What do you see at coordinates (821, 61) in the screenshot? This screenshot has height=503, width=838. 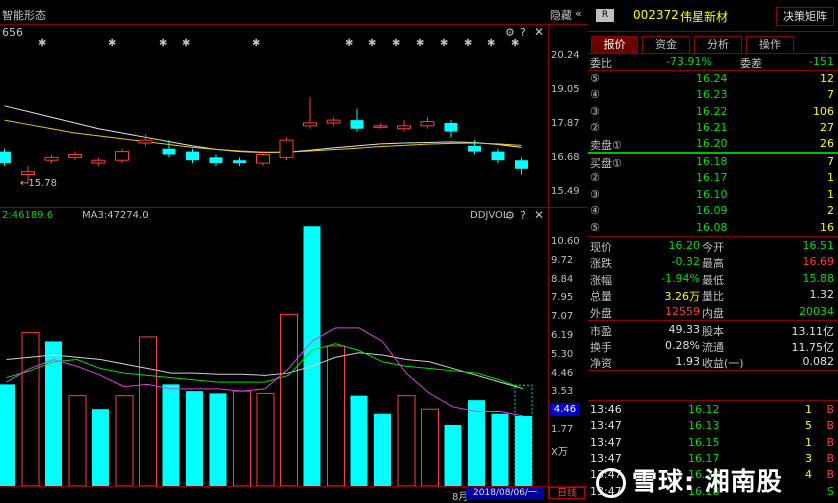 I see `weicha-value: -151` at bounding box center [821, 61].